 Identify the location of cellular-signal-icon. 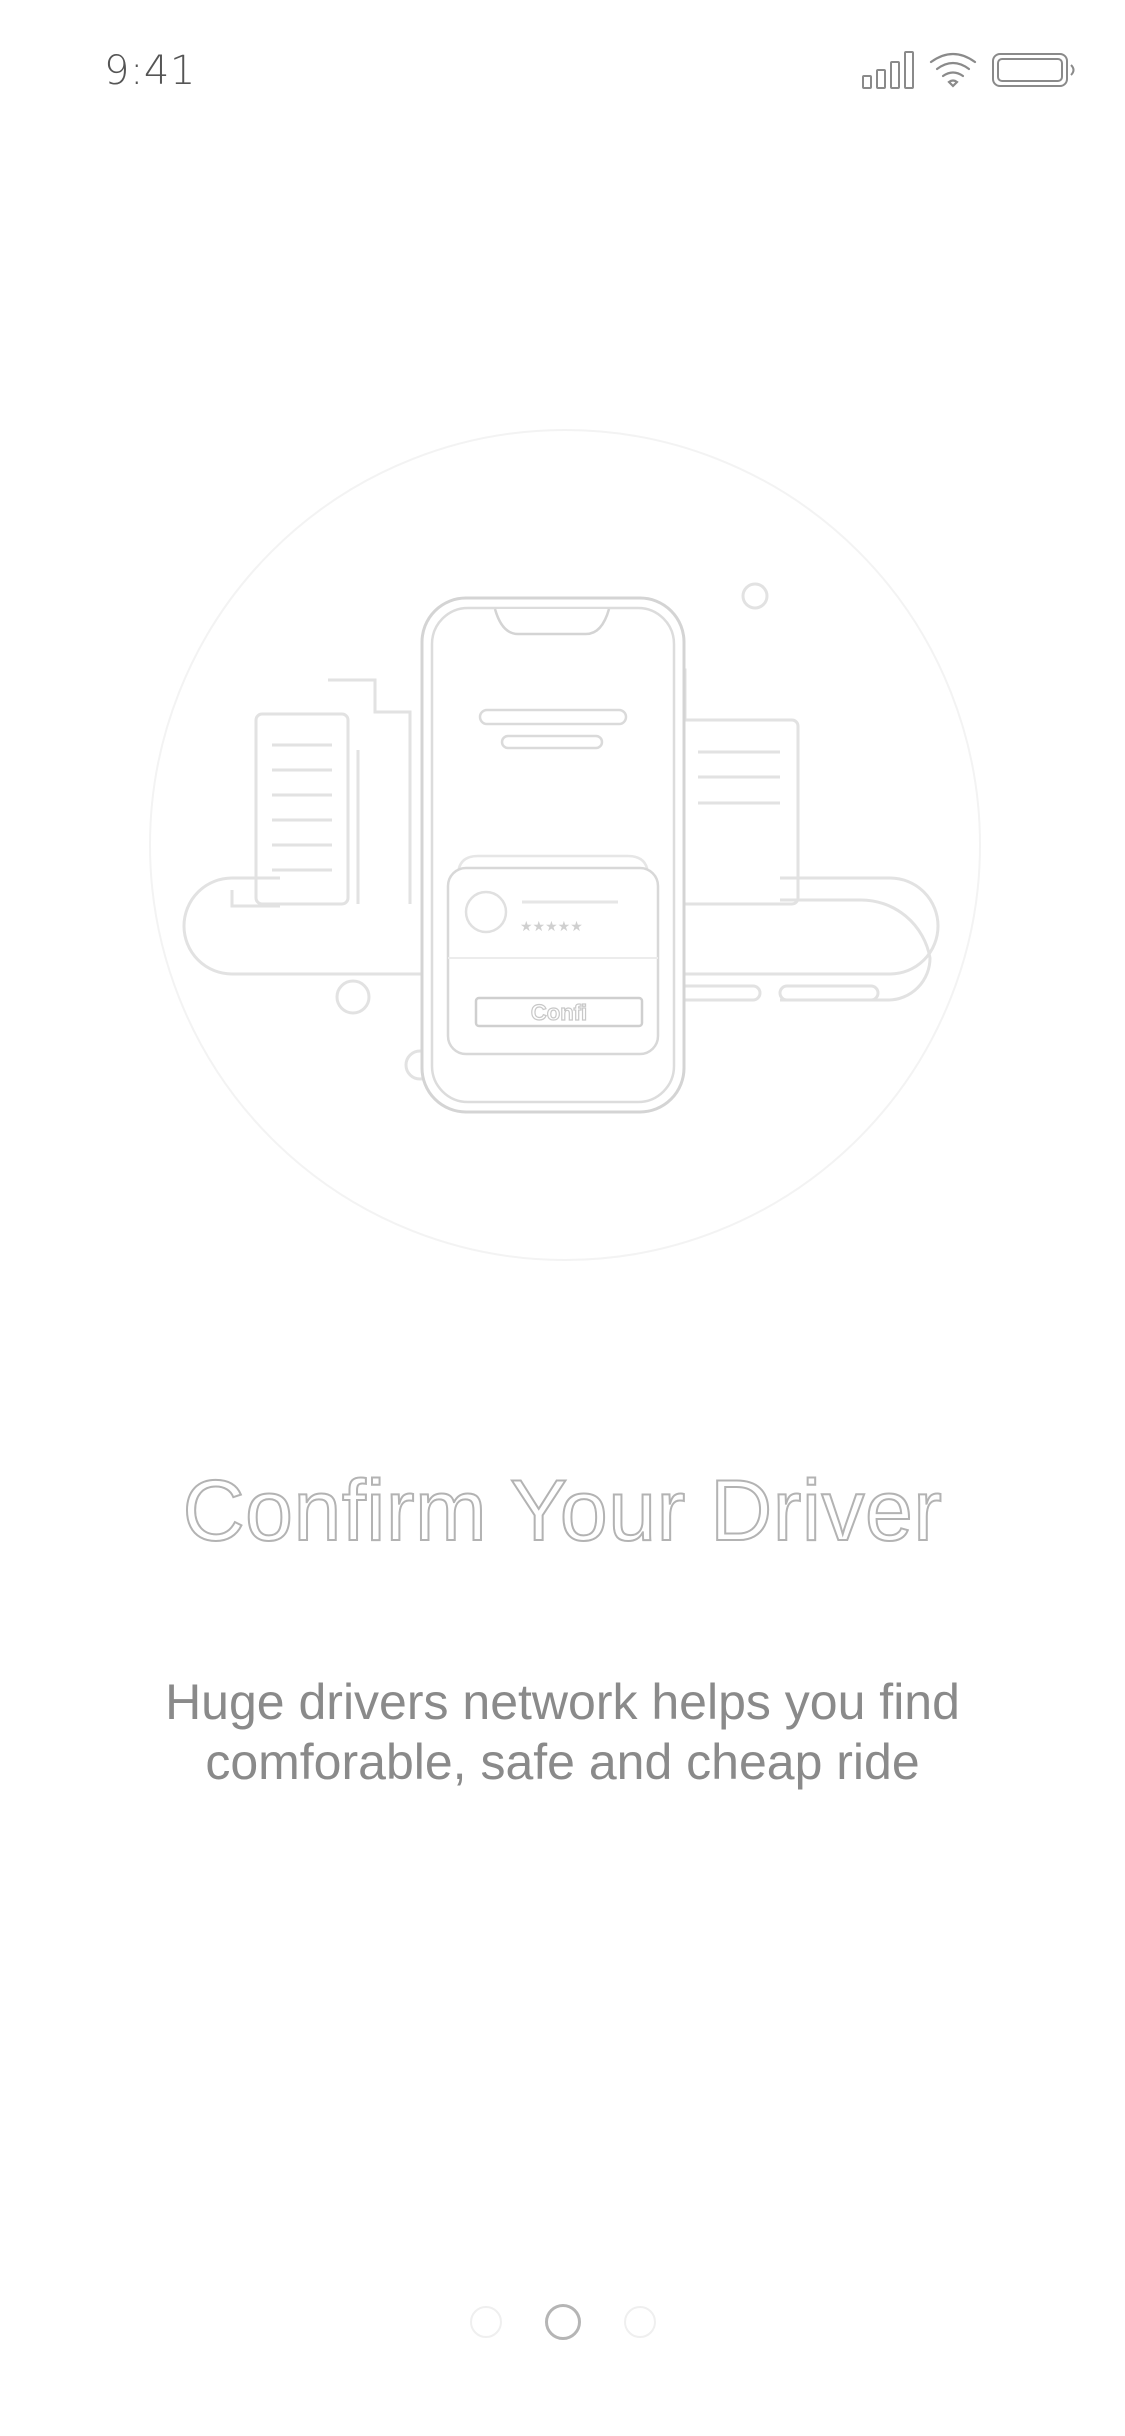
(888, 70).